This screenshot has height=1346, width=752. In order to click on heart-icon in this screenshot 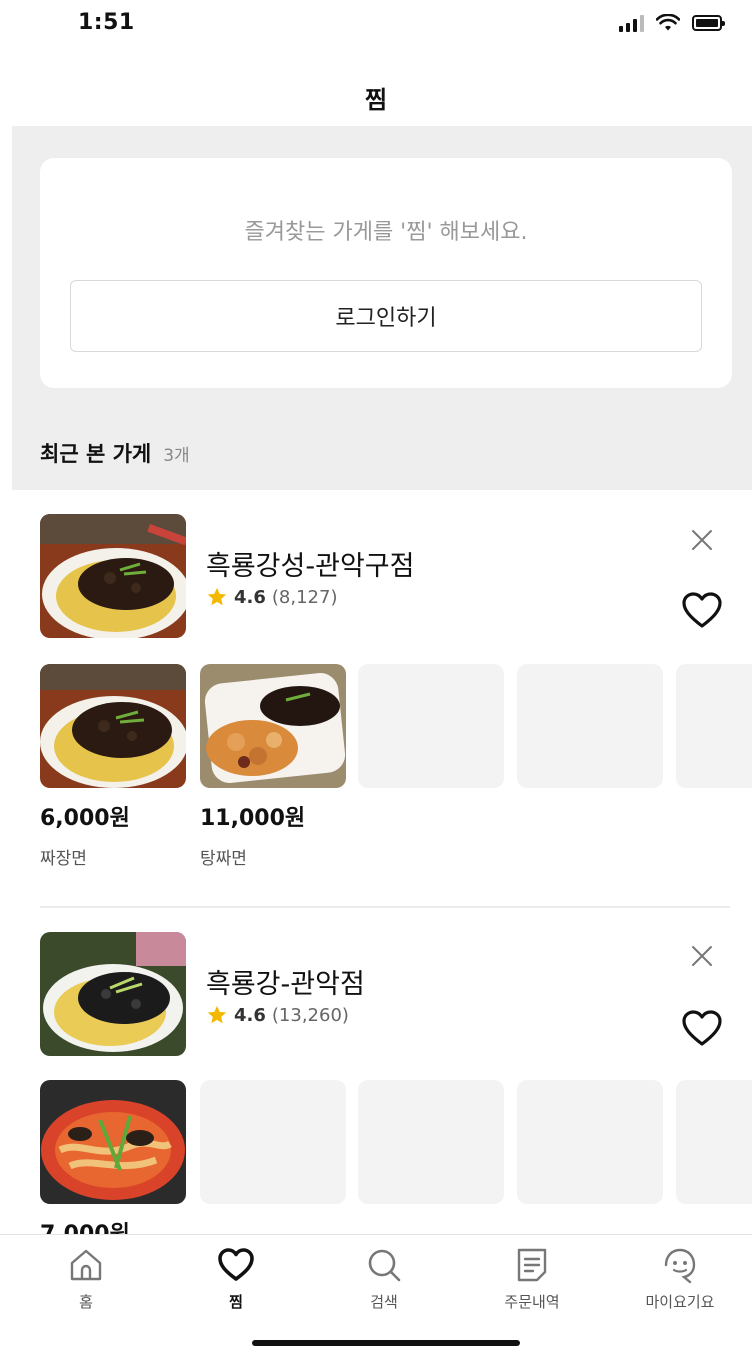, I will do `click(236, 1264)`.